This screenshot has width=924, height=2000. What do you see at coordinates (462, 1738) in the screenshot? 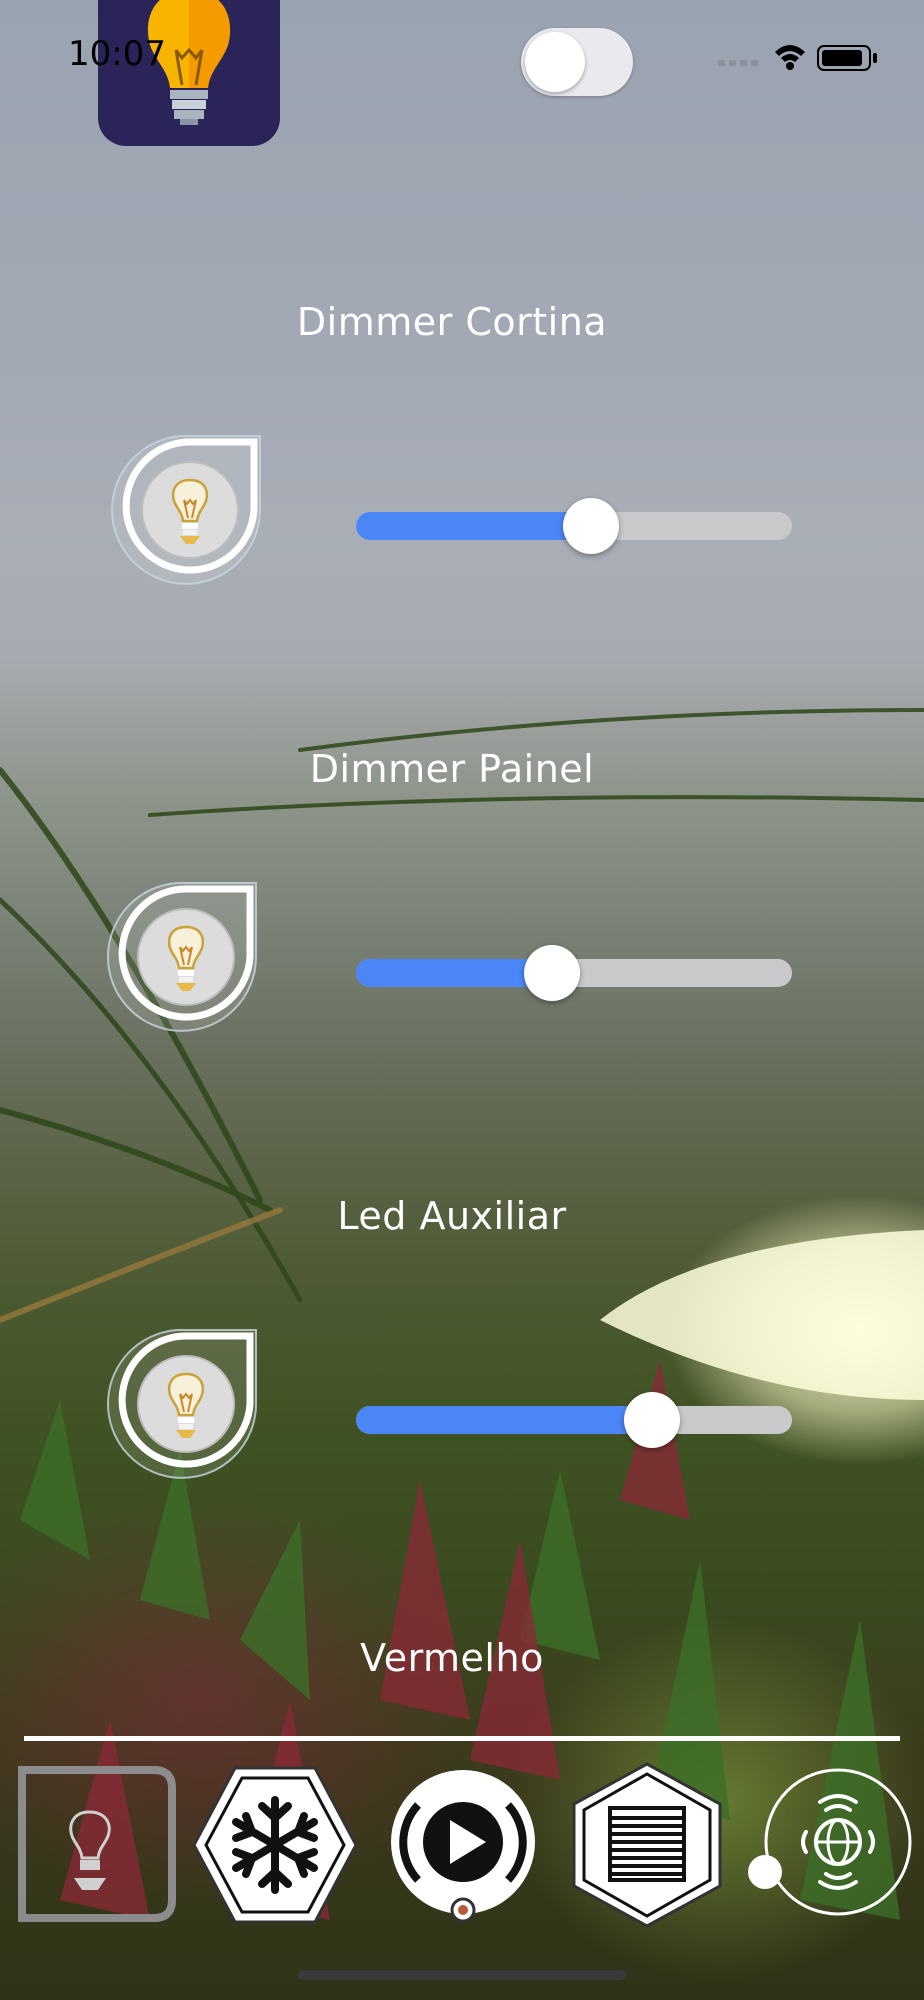
I see `tab-divider` at bounding box center [462, 1738].